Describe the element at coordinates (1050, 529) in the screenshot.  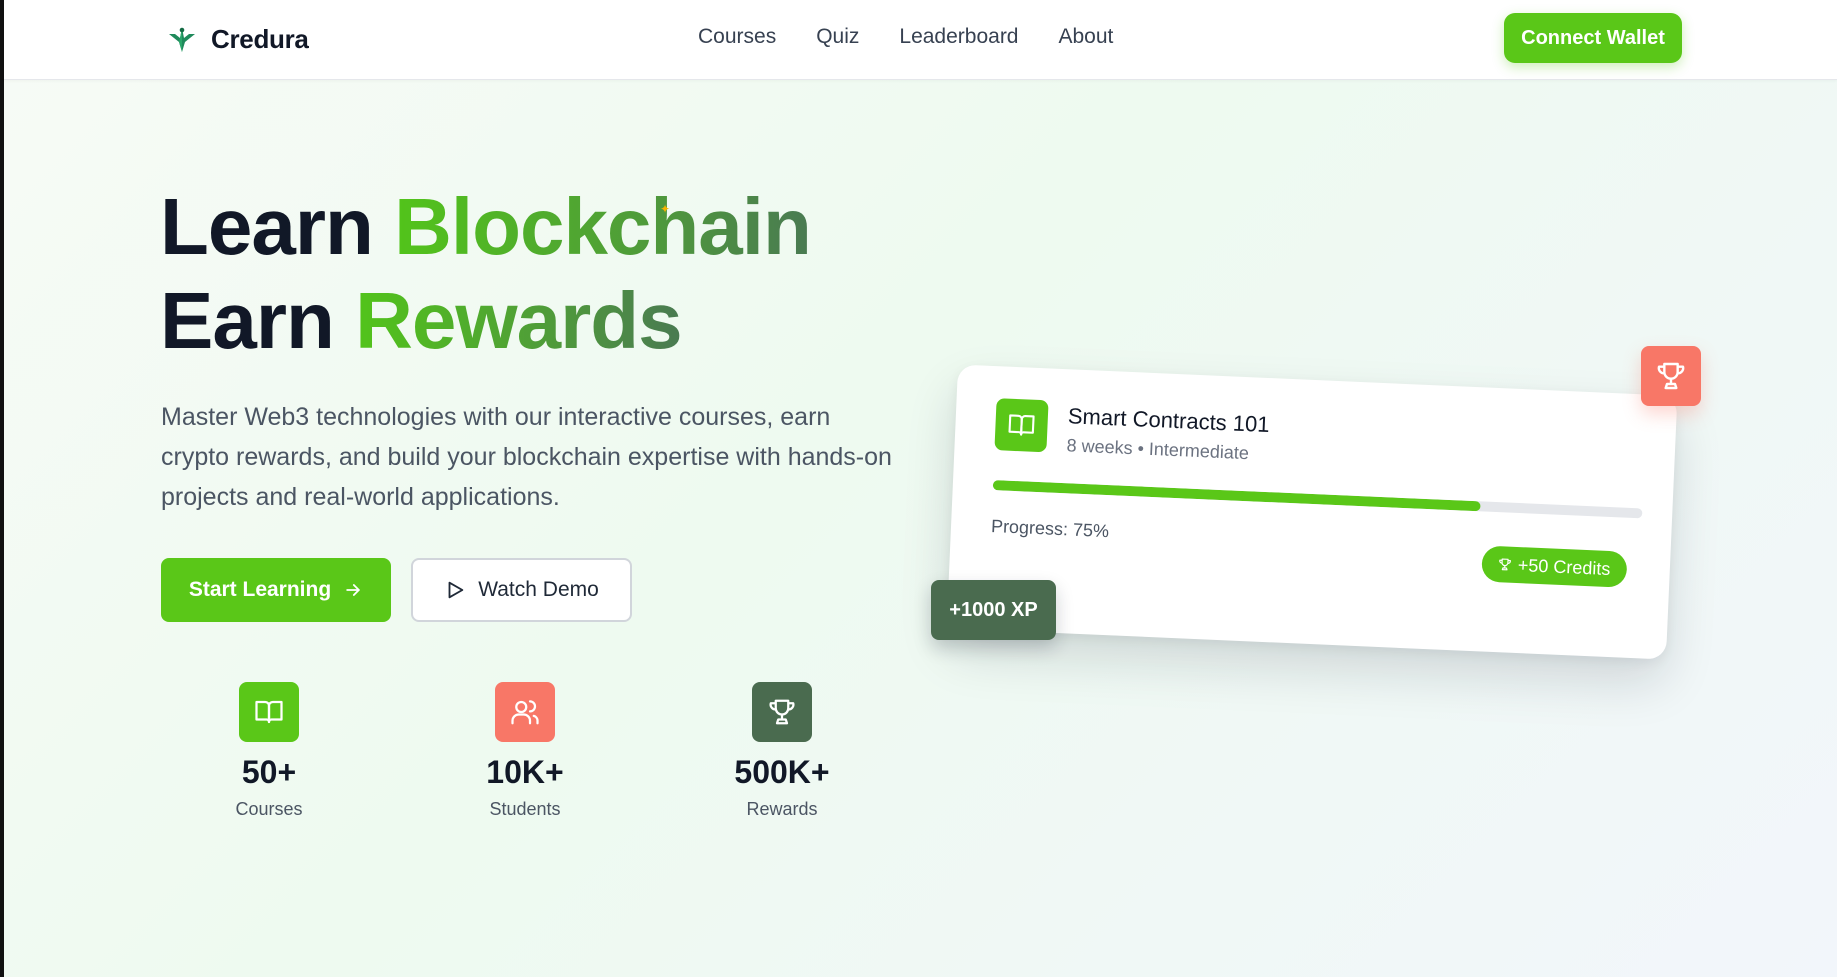
I see `course-progress-text: Progress: 75%` at that location.